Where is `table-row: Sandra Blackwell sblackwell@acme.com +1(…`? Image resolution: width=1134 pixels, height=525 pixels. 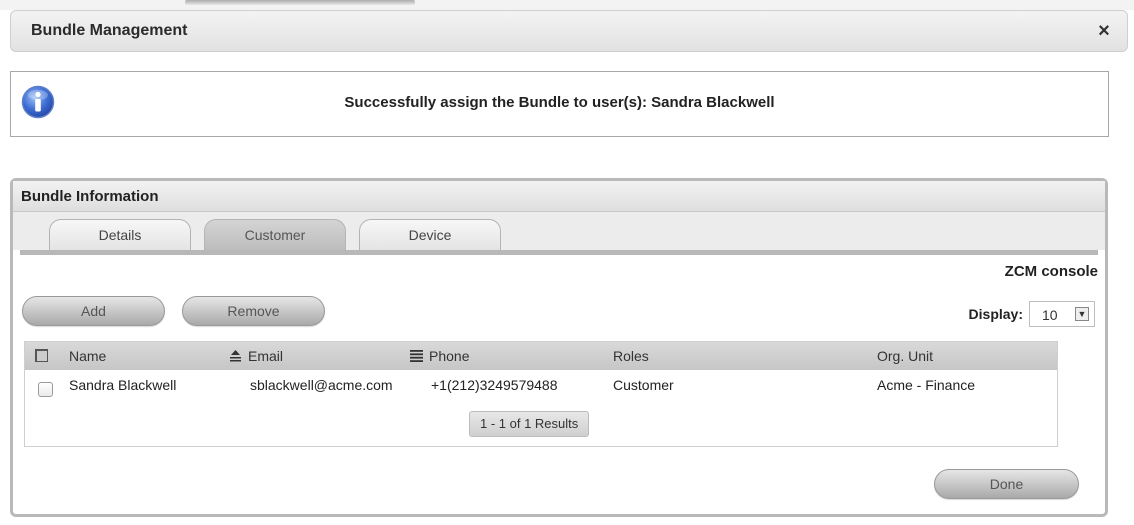 table-row: Sandra Blackwell sblackwell@acme.com +1(… is located at coordinates (541, 387).